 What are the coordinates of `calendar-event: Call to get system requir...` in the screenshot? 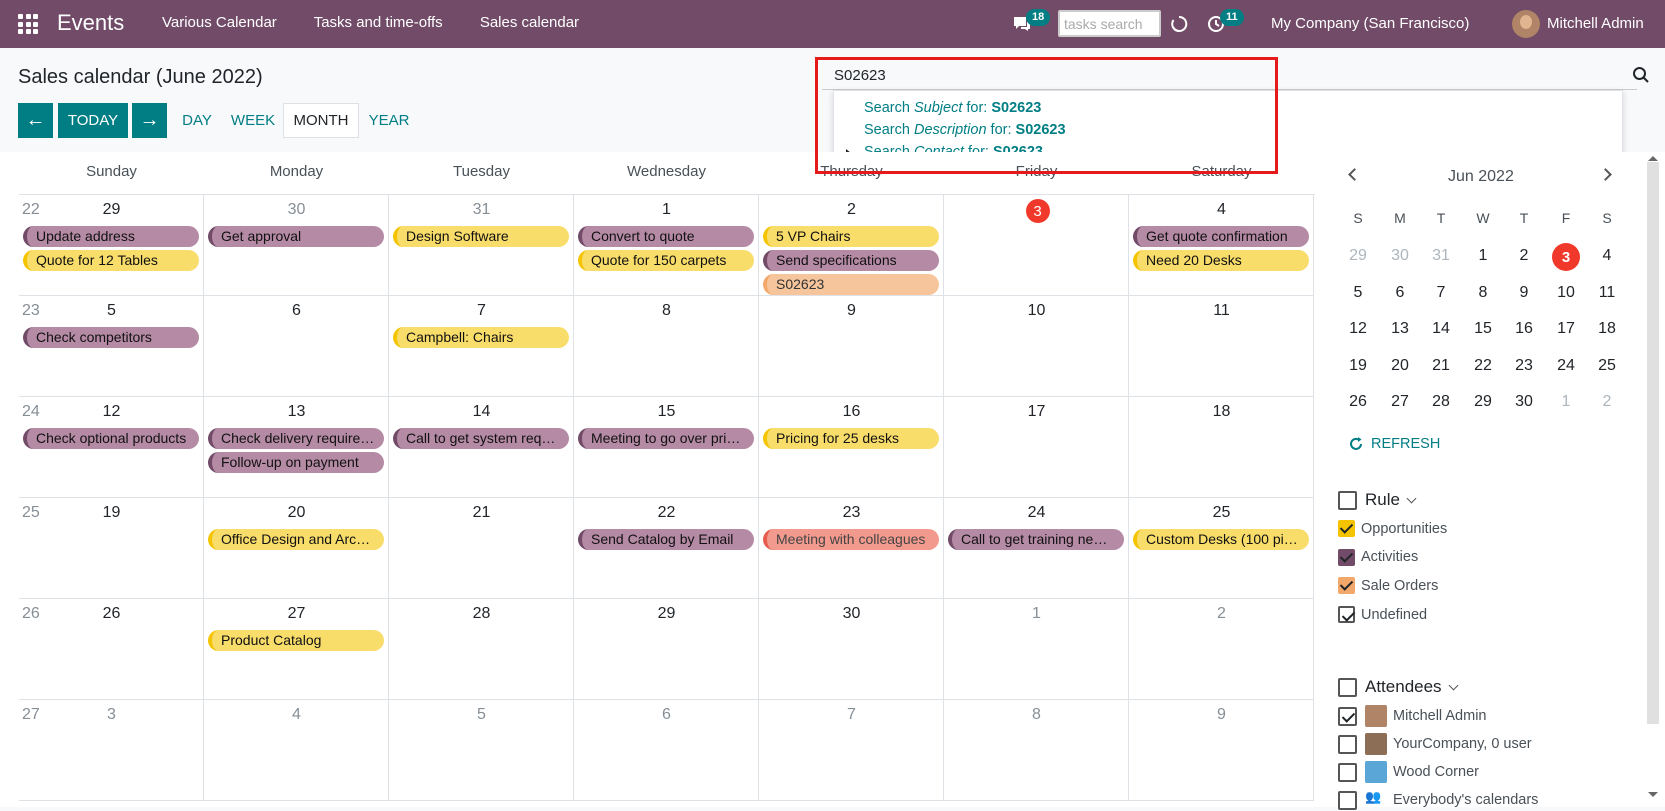 It's located at (481, 438).